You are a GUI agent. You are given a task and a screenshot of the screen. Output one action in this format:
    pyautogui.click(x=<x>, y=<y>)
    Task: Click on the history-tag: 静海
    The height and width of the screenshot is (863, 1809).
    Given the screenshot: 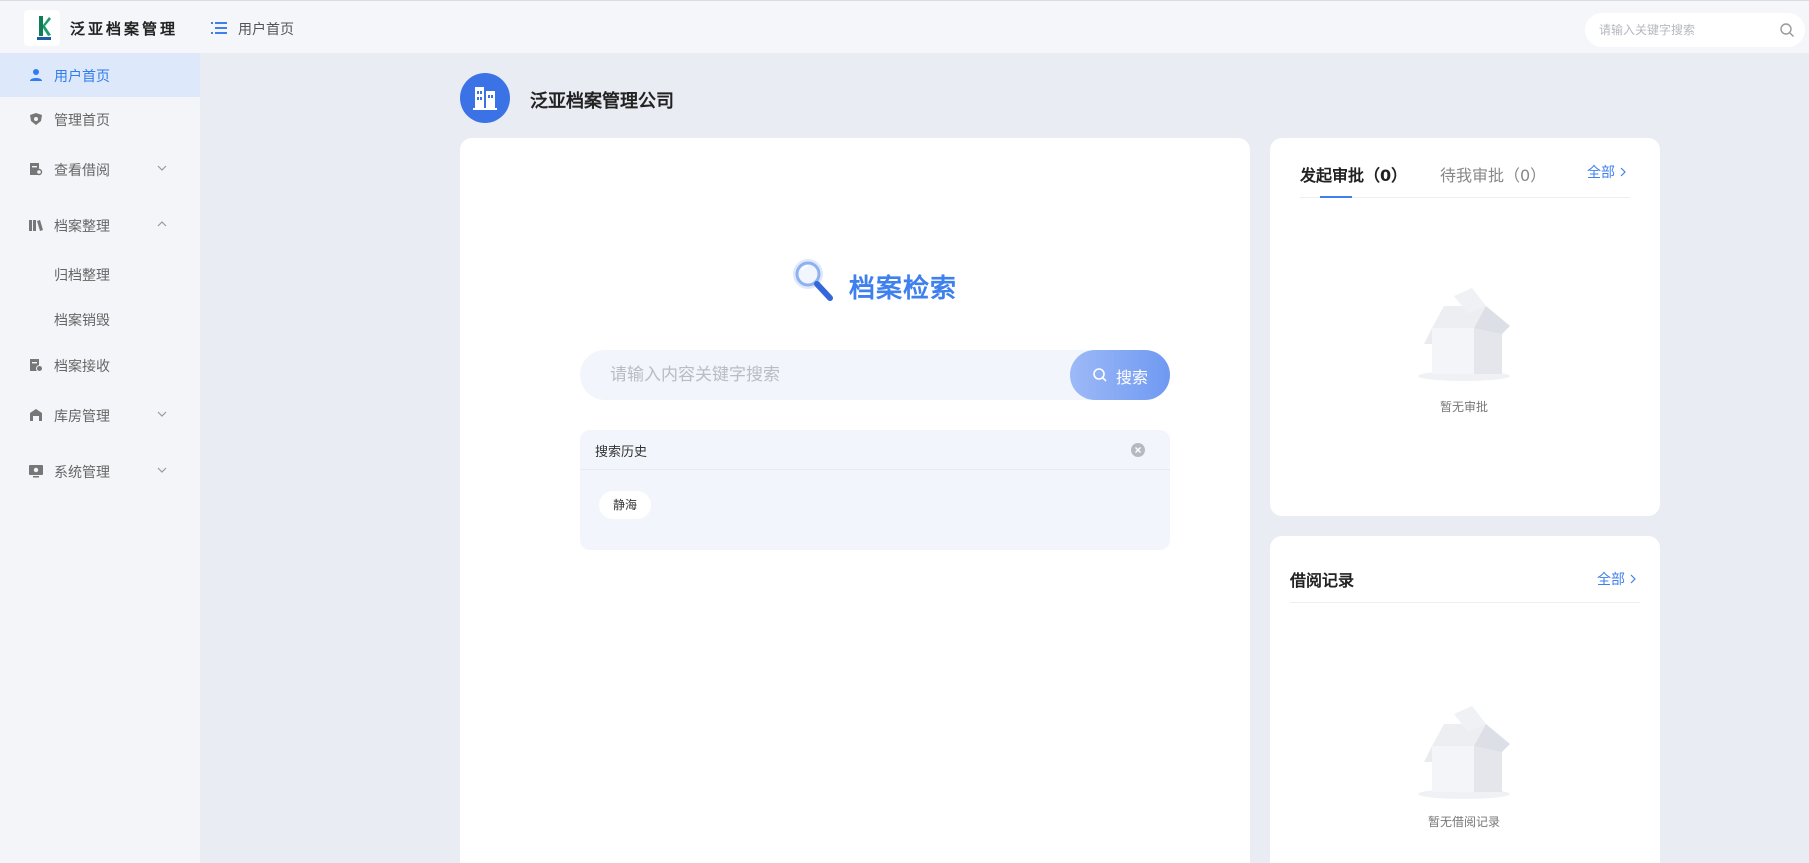 What is the action you would take?
    pyautogui.click(x=625, y=505)
    